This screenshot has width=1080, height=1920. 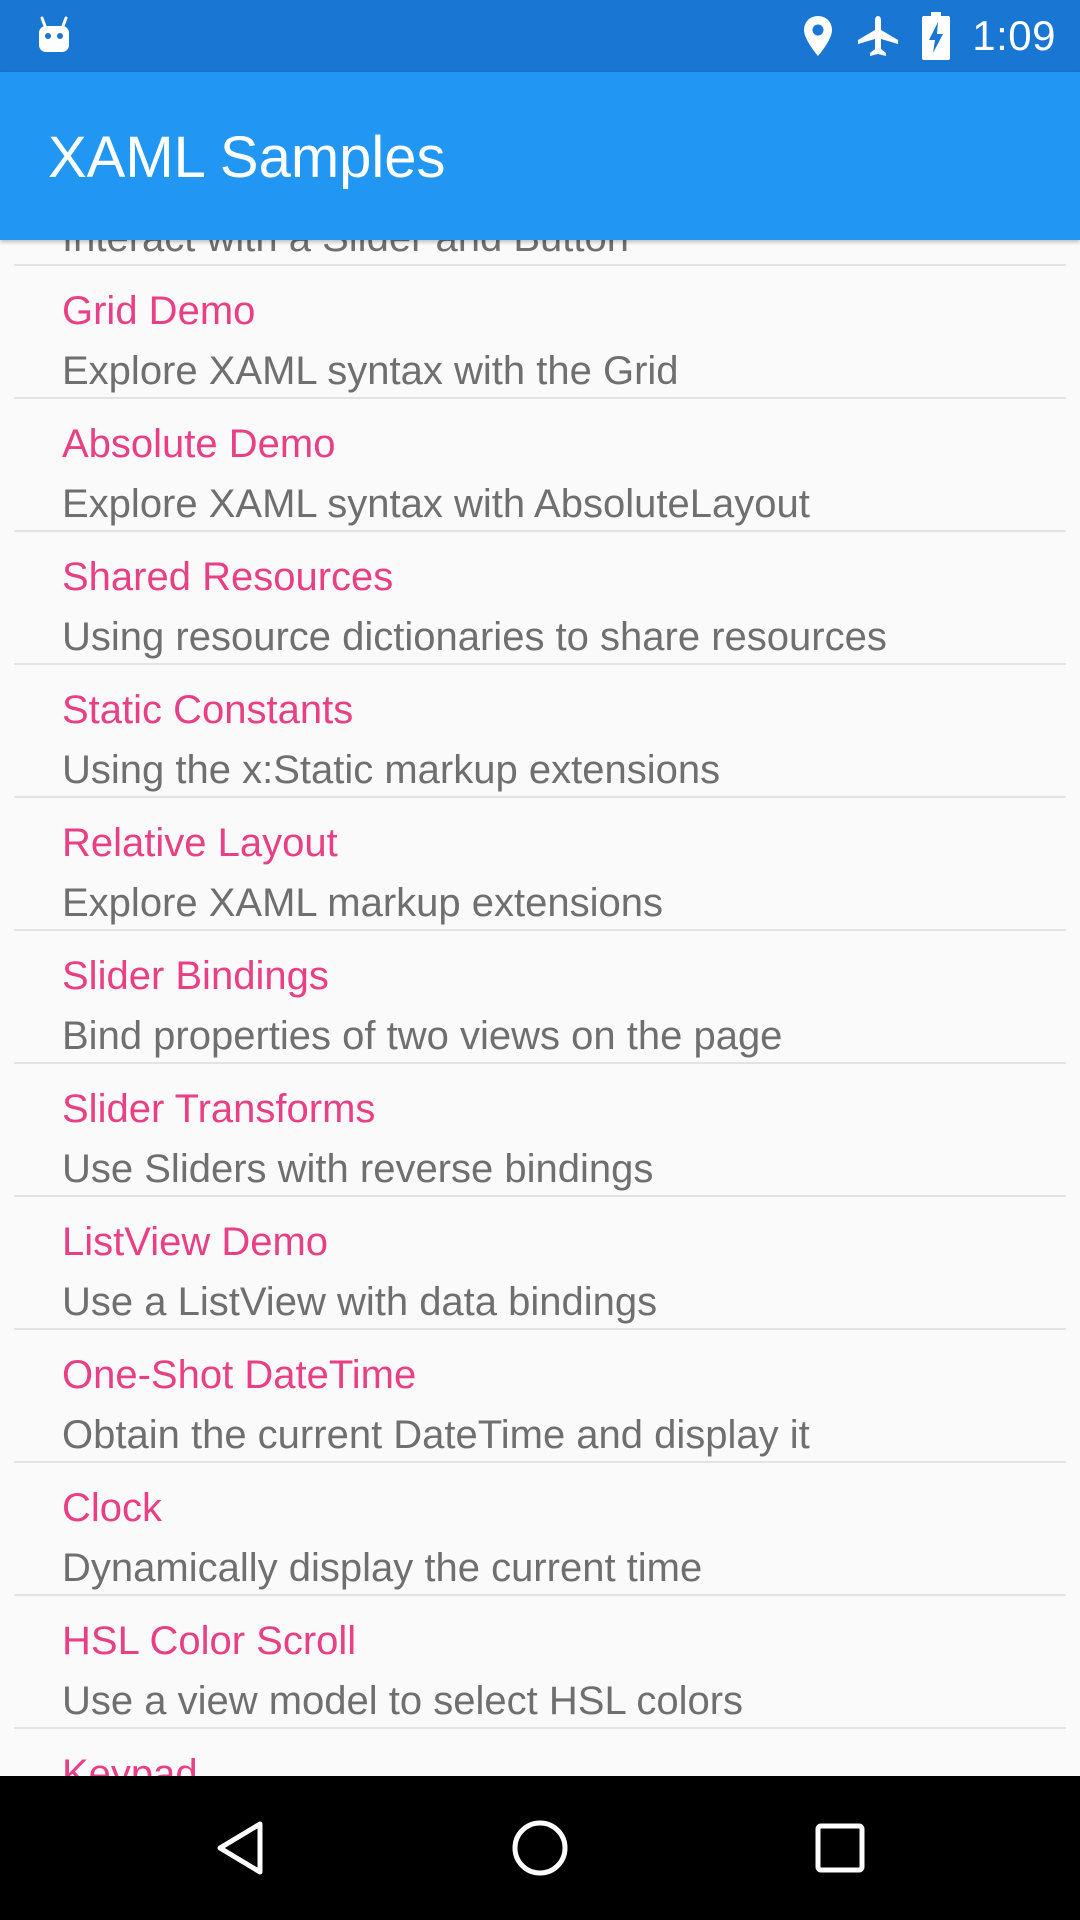 I want to click on list-item-title: HSL Color Scroll, so click(x=209, y=1641).